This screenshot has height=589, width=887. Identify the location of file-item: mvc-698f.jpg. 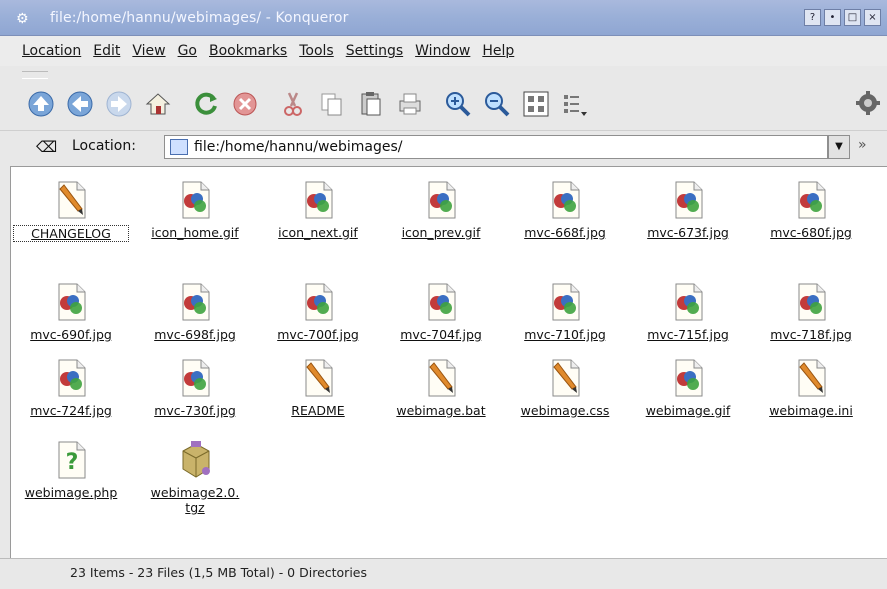
(195, 311).